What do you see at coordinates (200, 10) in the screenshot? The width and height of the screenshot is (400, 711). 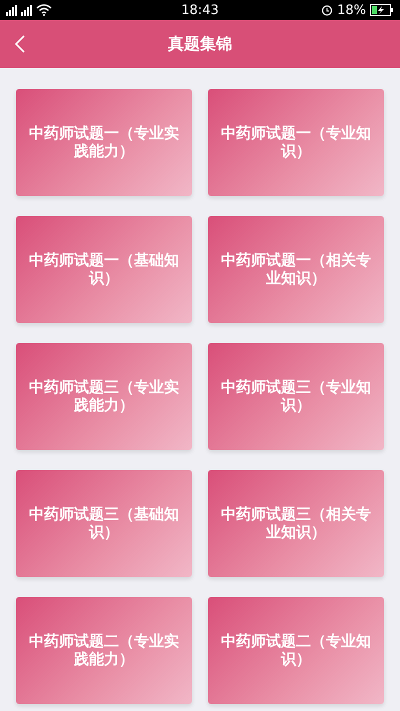 I see `clock-time: 18:43` at bounding box center [200, 10].